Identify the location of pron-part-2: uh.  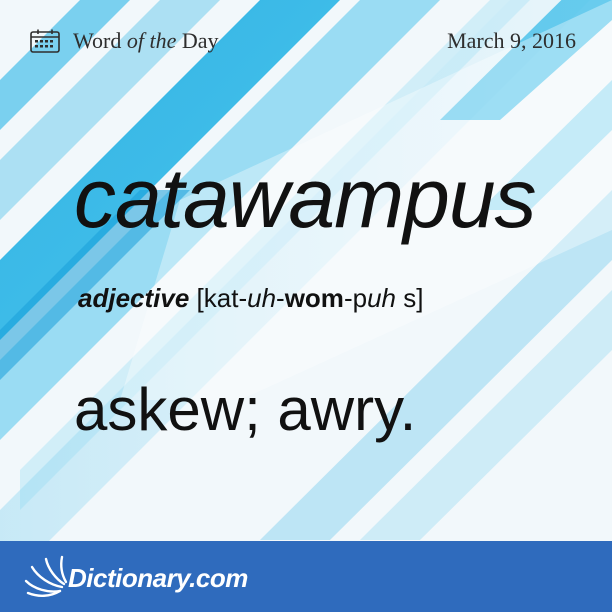
(262, 298).